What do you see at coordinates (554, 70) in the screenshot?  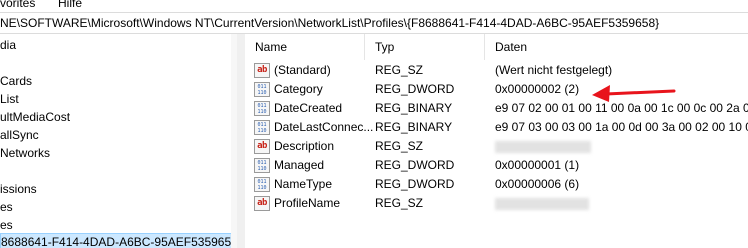 I see `value-data: (Wert nicht festgelegt)` at bounding box center [554, 70].